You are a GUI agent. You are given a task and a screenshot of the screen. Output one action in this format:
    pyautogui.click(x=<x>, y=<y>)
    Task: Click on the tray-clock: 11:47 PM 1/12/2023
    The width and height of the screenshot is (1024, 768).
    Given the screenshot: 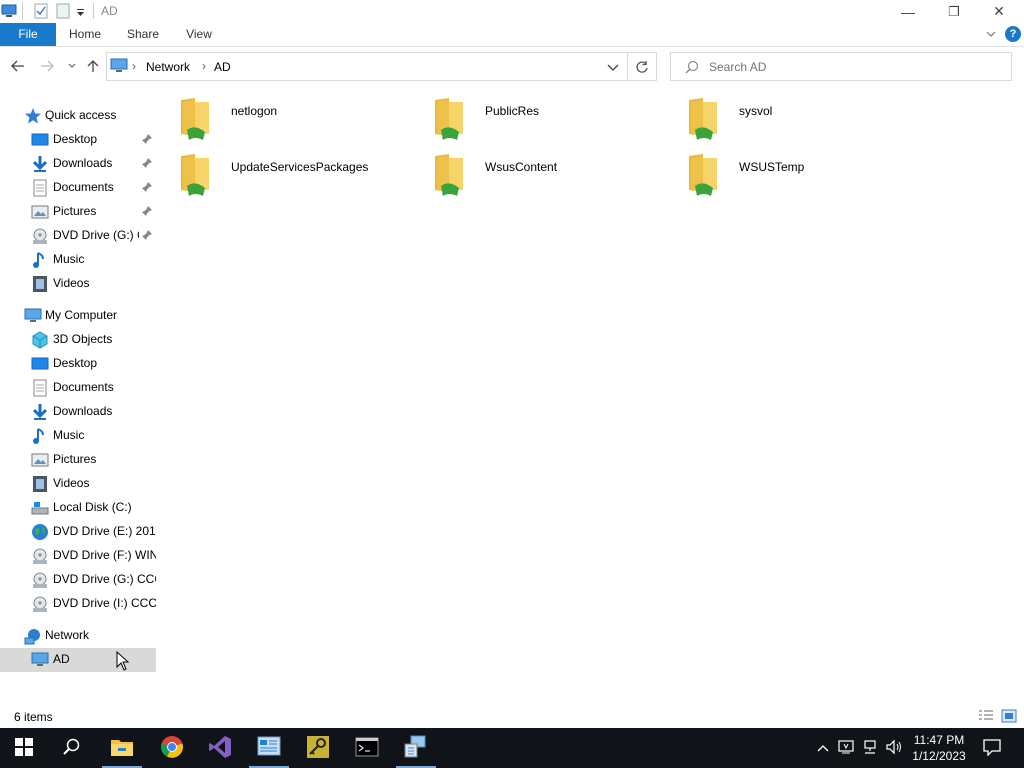 What is the action you would take?
    pyautogui.click(x=939, y=748)
    